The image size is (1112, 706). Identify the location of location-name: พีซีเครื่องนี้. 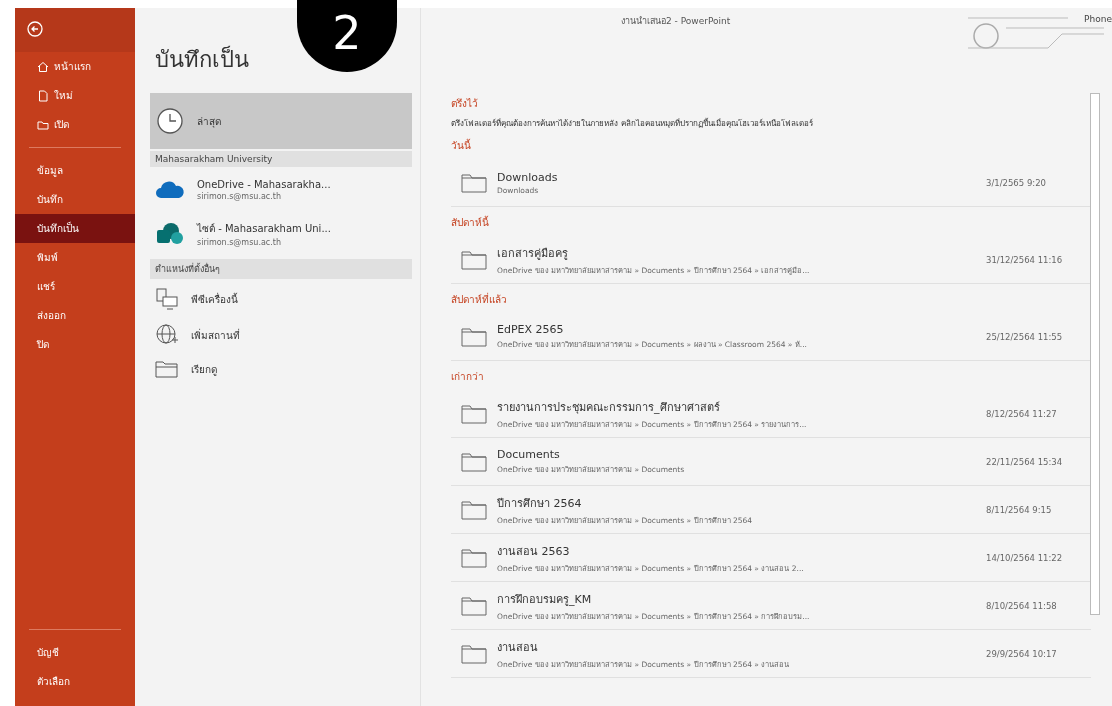
(214, 299).